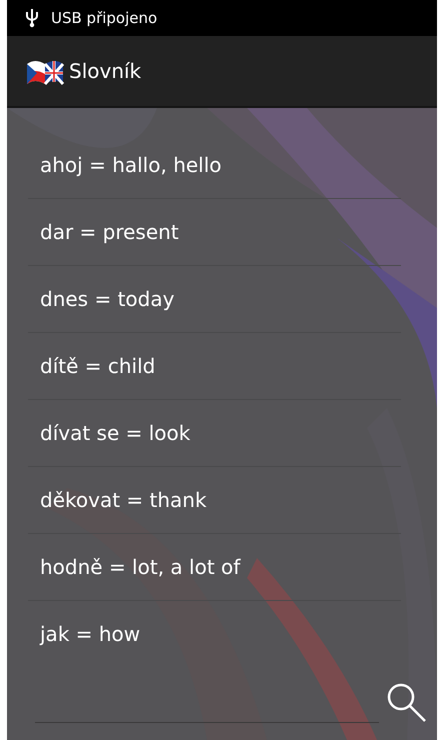  I want to click on usb-icon, so click(32, 18).